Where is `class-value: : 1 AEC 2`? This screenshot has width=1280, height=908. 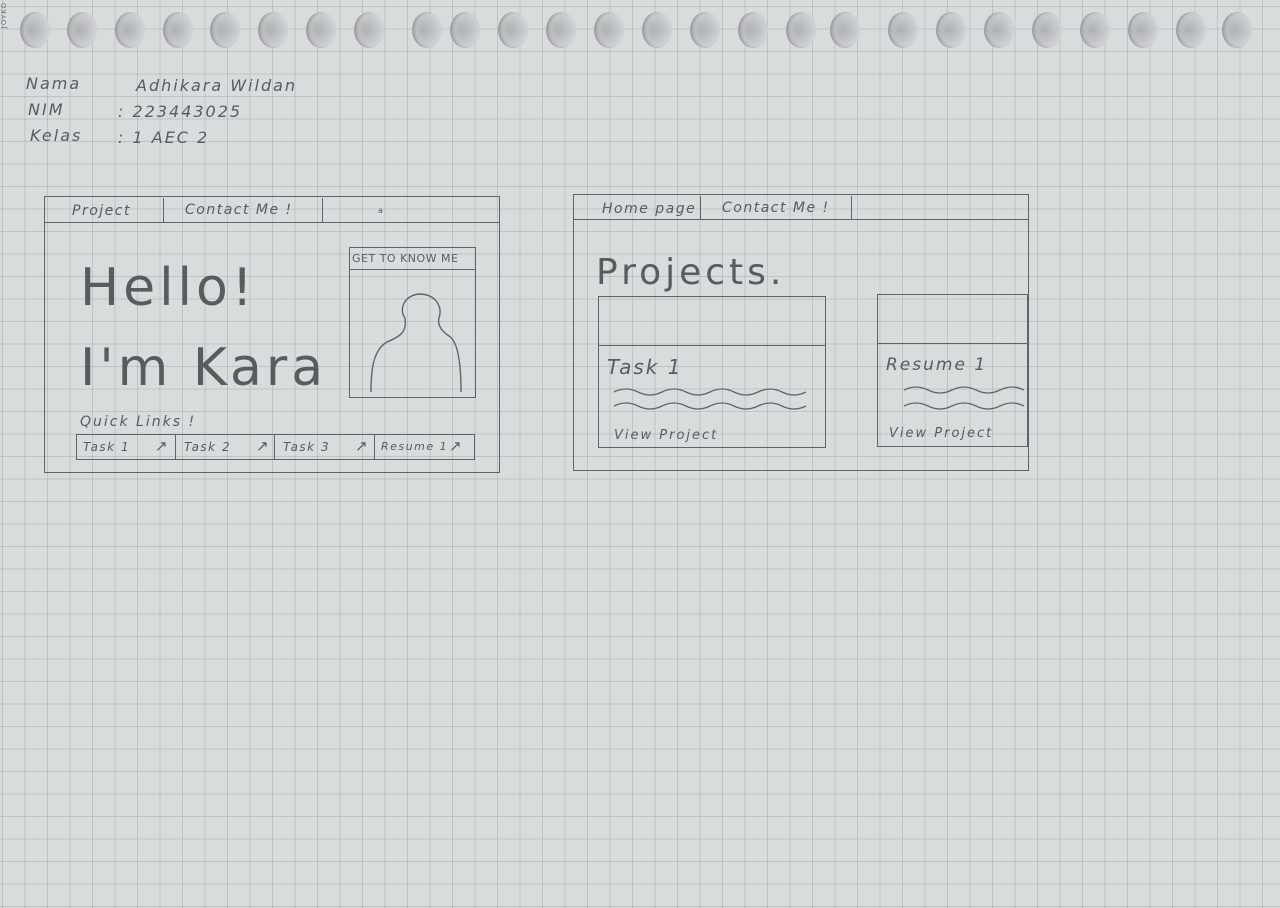
class-value: : 1 AEC 2 is located at coordinates (164, 137).